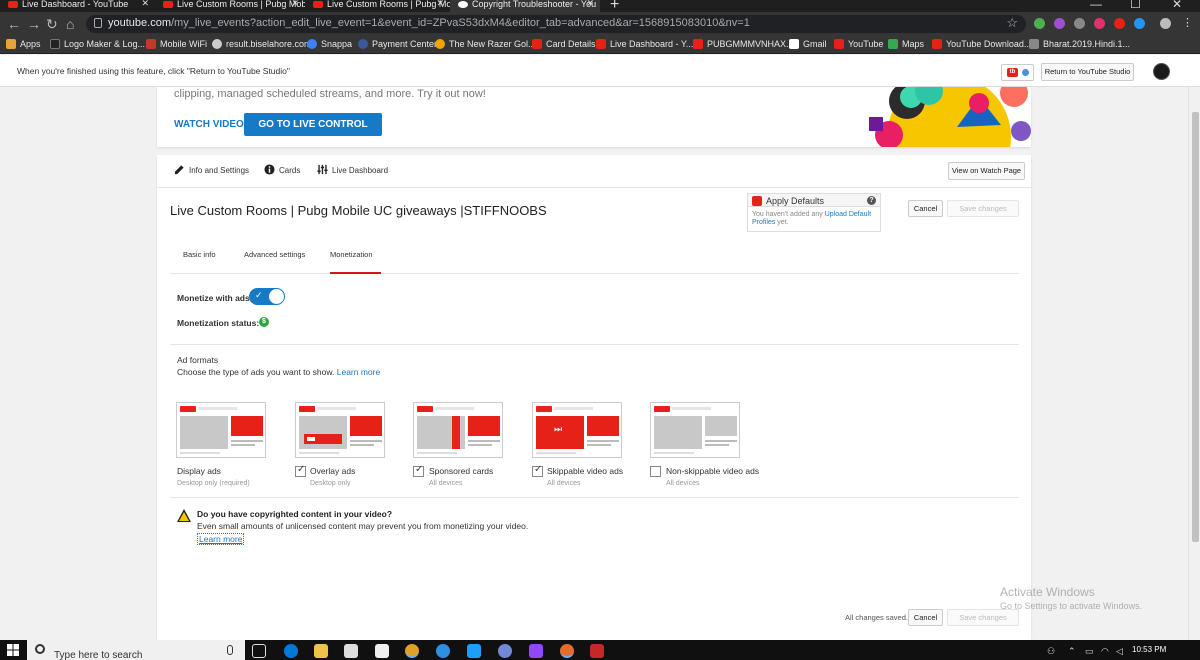 This screenshot has width=1200, height=660. What do you see at coordinates (1177, 5) in the screenshot?
I see `window-close-icon: ✕` at bounding box center [1177, 5].